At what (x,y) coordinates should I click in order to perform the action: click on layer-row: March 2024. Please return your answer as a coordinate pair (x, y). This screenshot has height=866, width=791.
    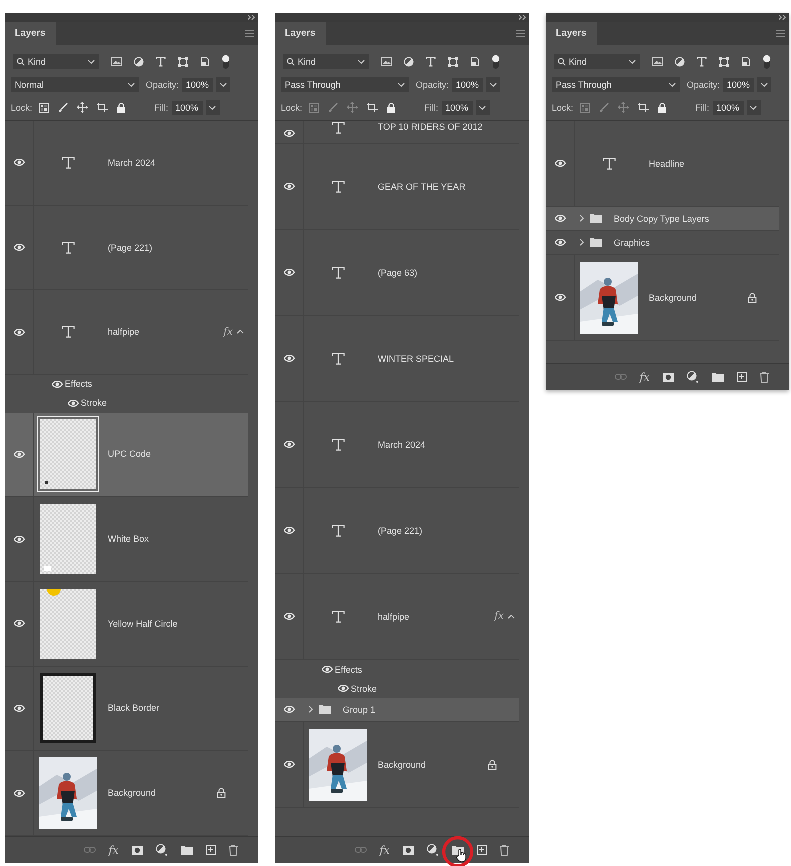
    Looking at the image, I should click on (397, 445).